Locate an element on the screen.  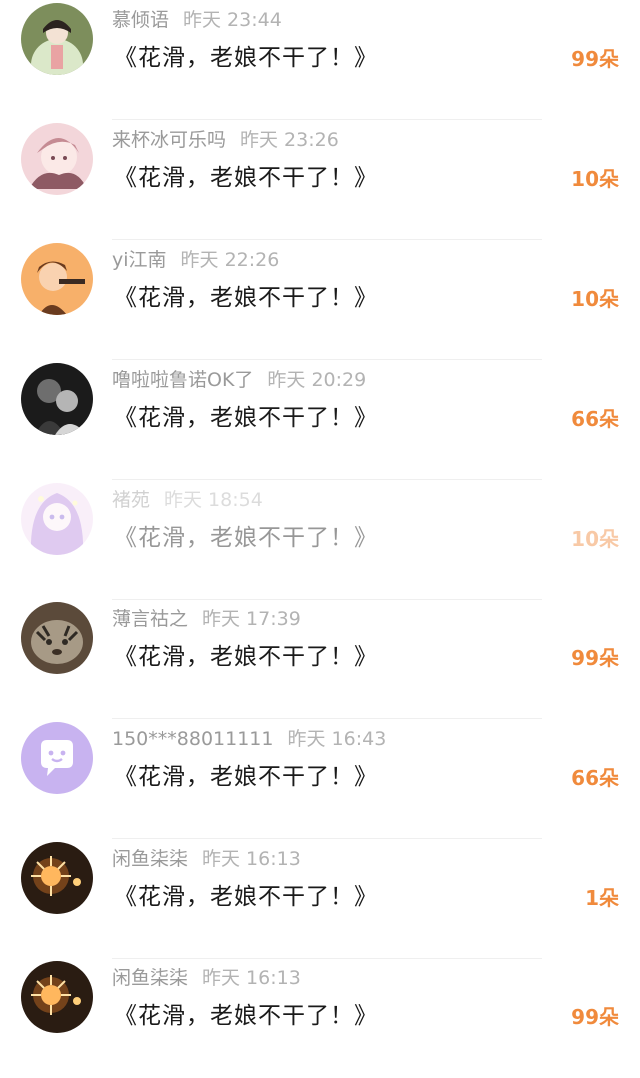
avatar-couple-dark-icon is located at coordinates (57, 399).